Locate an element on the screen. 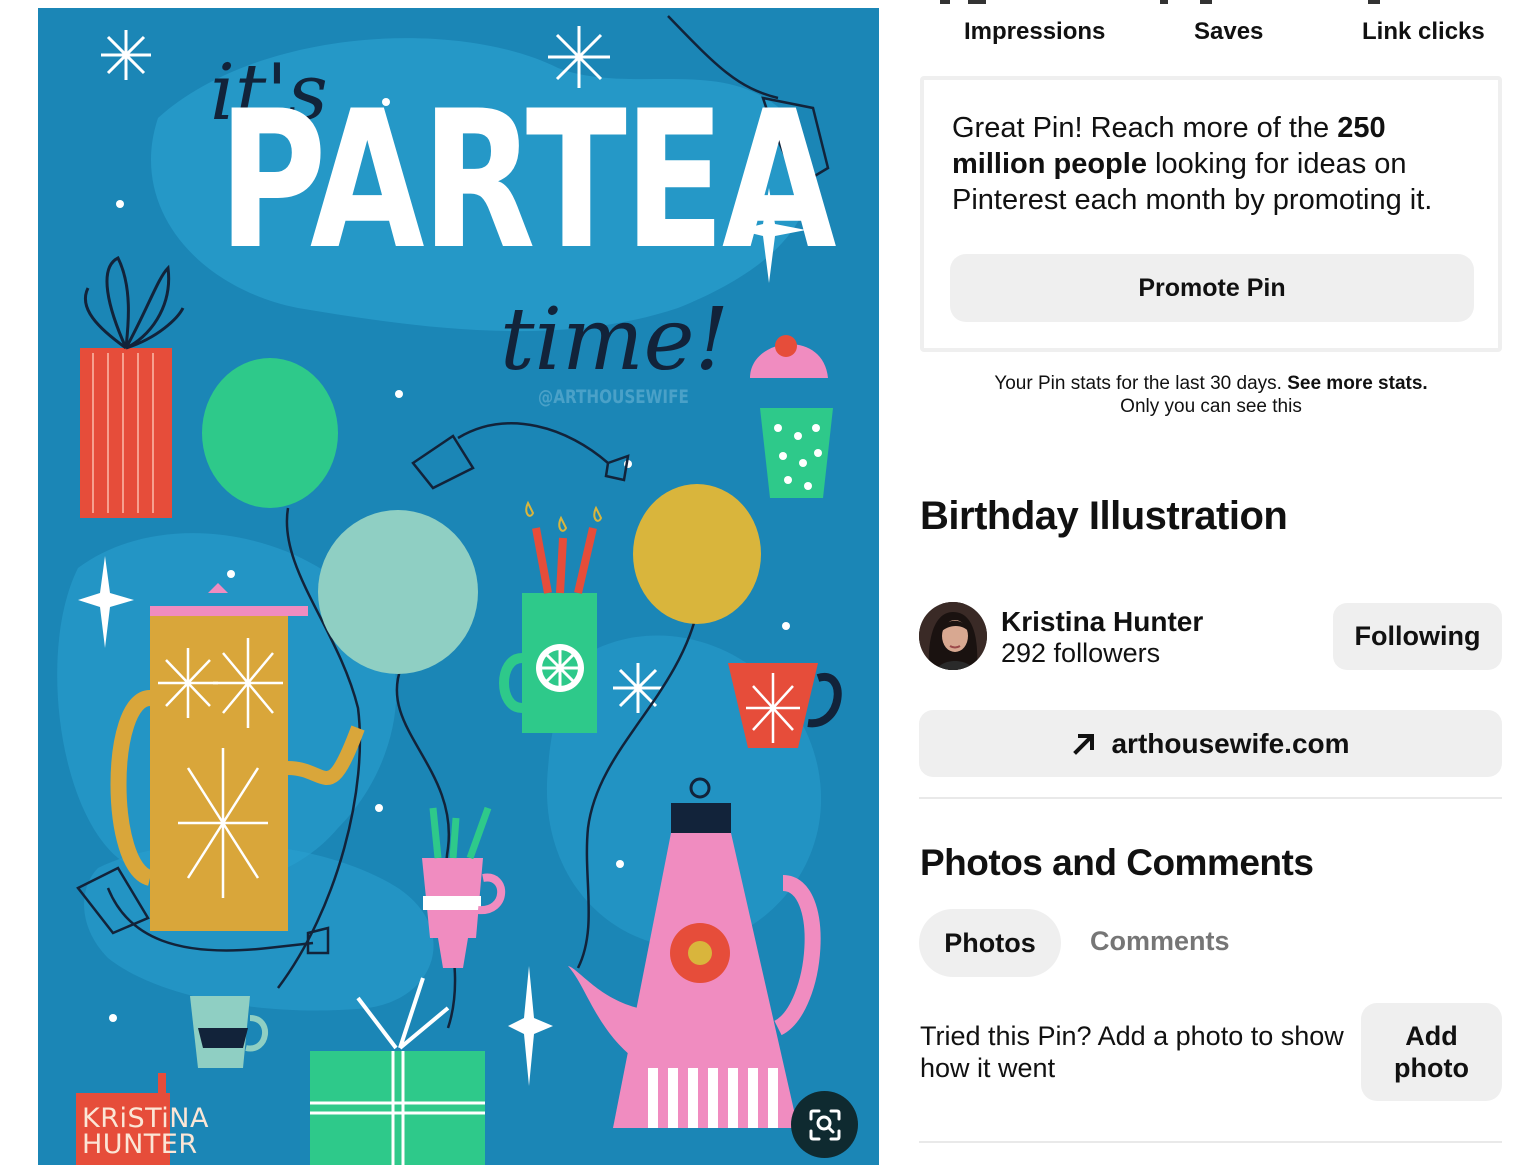  see-more-stats-link: See more stats. is located at coordinates (1357, 383).